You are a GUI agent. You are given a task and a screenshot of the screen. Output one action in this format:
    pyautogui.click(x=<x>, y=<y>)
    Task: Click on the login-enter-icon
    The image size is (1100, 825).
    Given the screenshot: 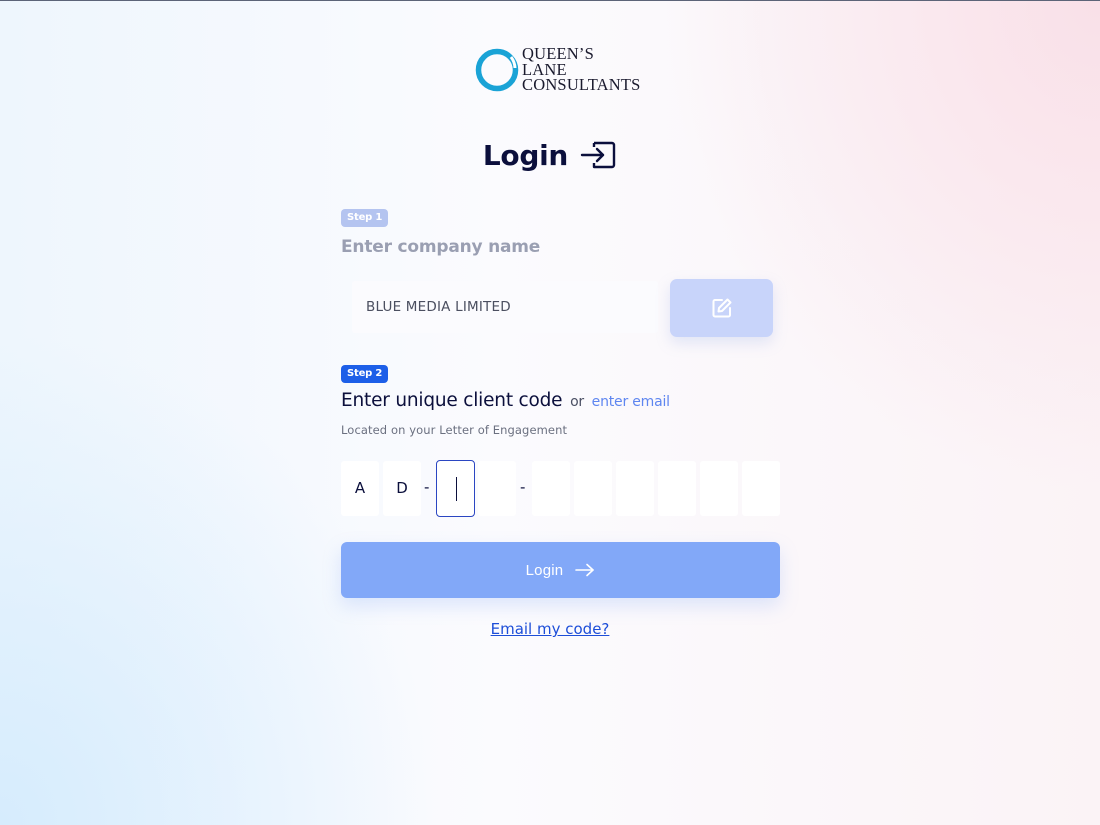 What is the action you would take?
    pyautogui.click(x=598, y=155)
    